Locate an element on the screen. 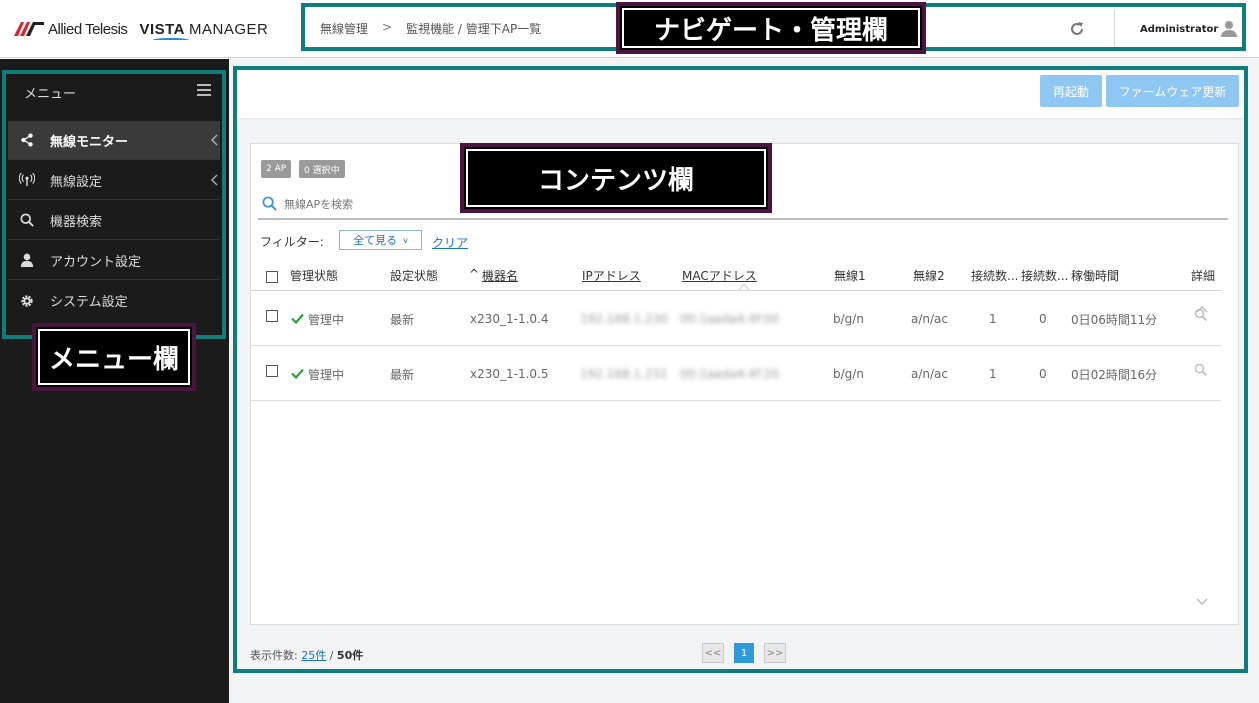 This screenshot has width=1259, height=703. product-manager: MANAGER is located at coordinates (229, 29).